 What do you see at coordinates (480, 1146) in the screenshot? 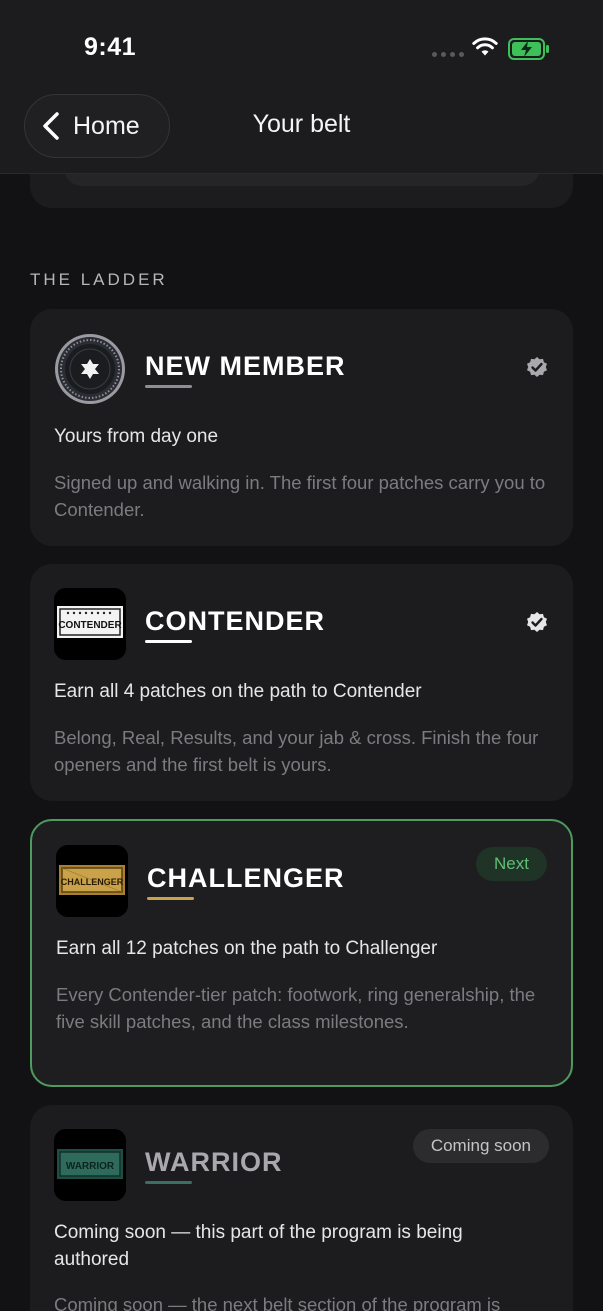
I see `coming-soon-badge: Coming soon` at bounding box center [480, 1146].